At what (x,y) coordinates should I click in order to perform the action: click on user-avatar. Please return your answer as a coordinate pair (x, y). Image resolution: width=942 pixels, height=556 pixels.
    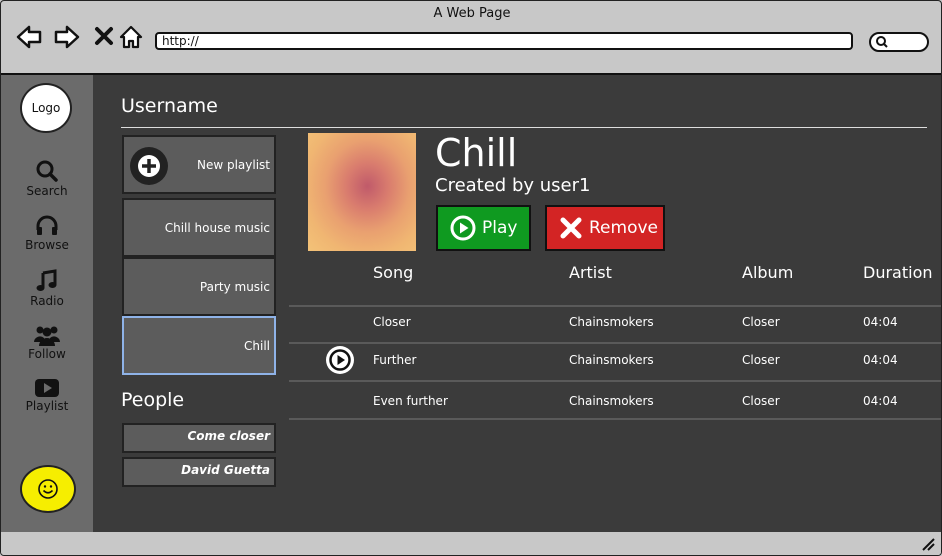
    Looking at the image, I should click on (48, 489).